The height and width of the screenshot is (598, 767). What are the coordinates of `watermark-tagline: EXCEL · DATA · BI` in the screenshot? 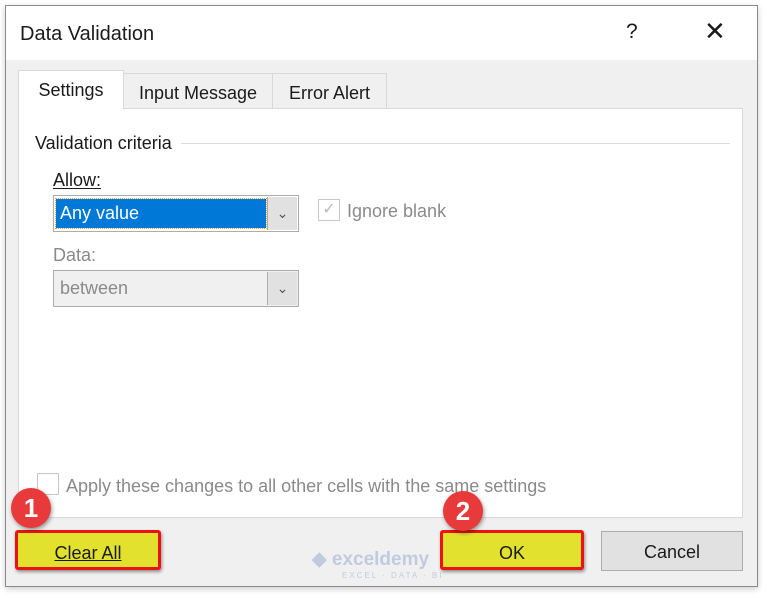 It's located at (393, 575).